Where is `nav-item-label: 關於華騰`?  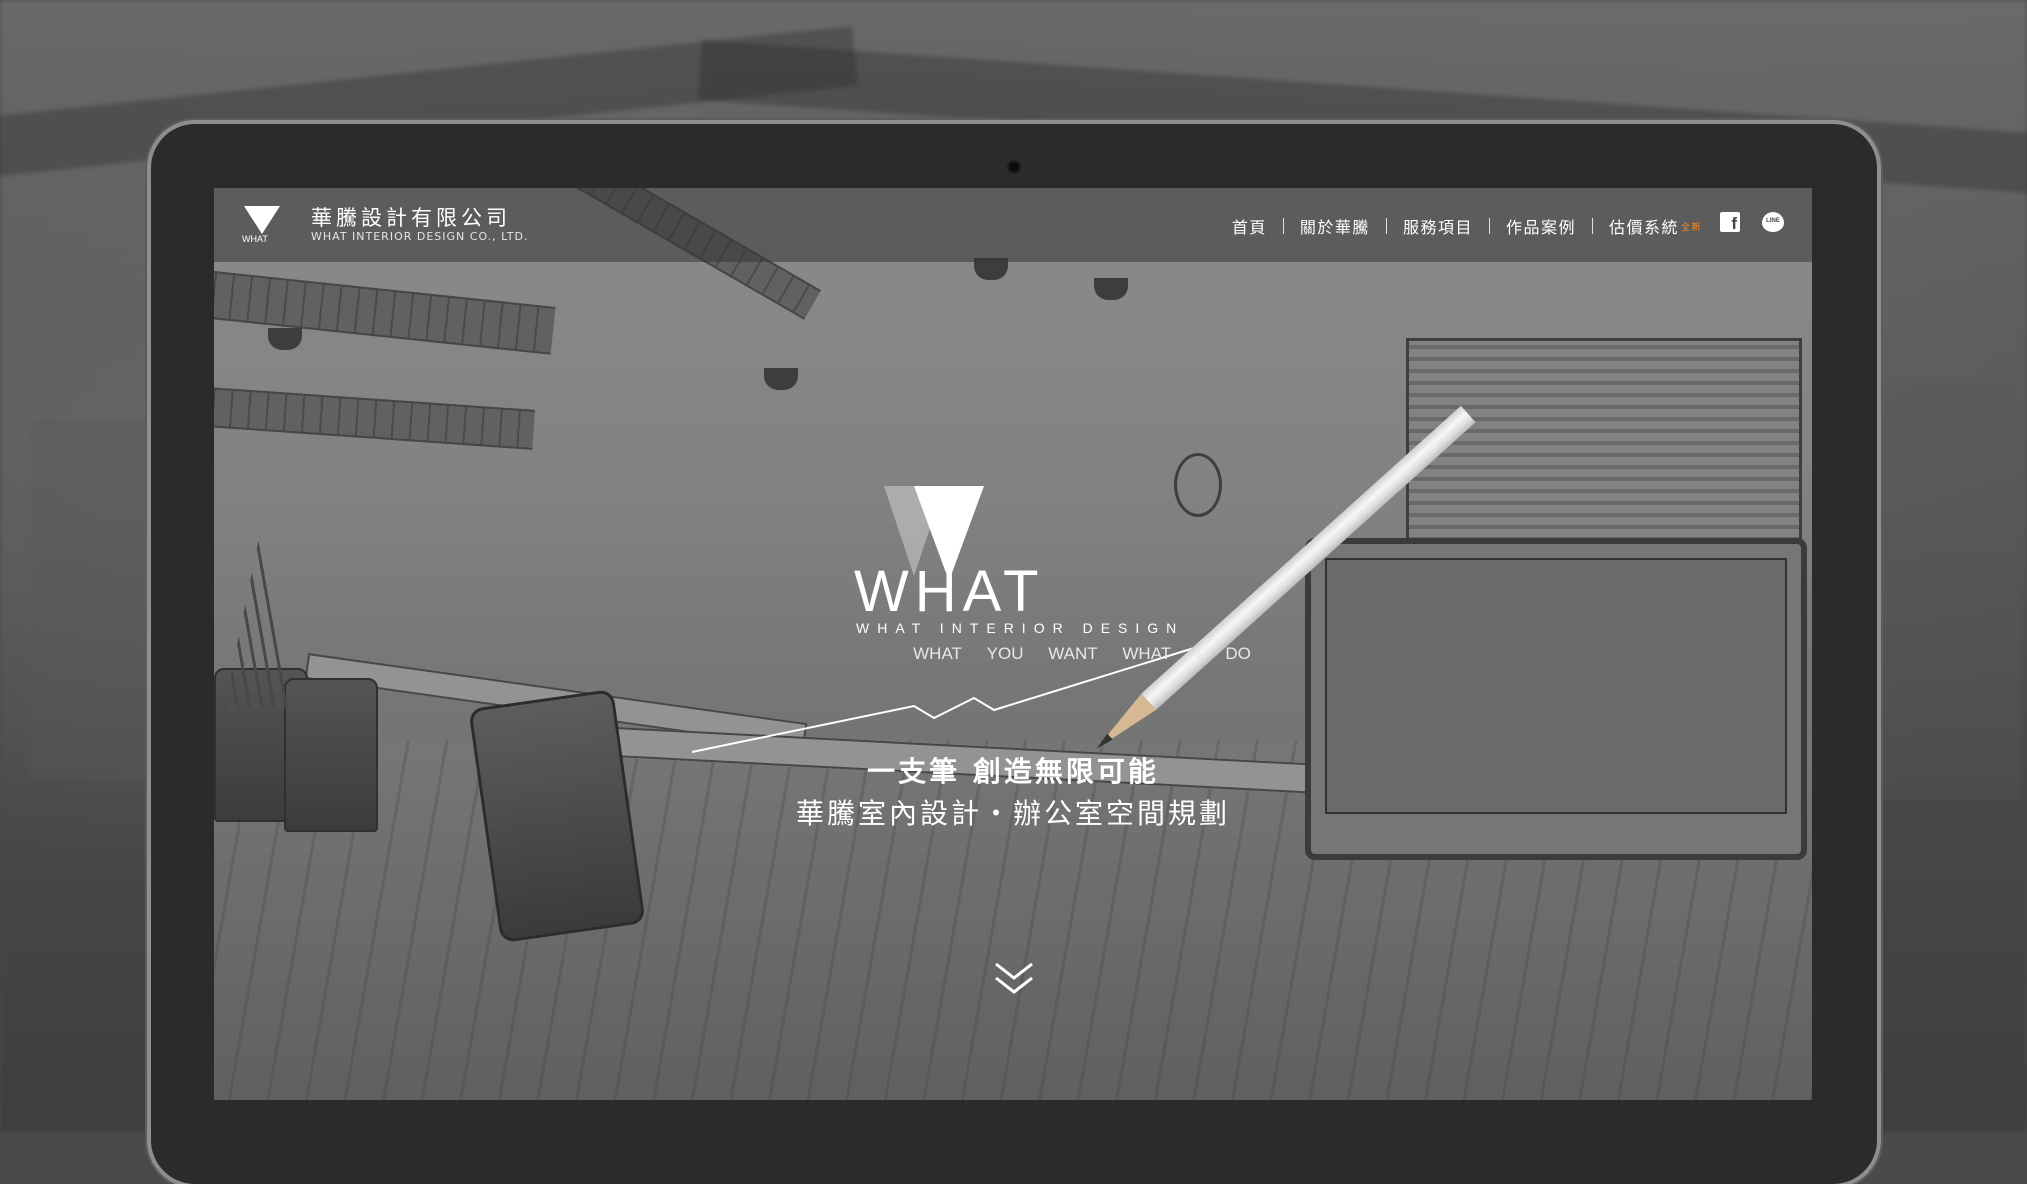
nav-item-label: 關於華騰 is located at coordinates (1334, 227).